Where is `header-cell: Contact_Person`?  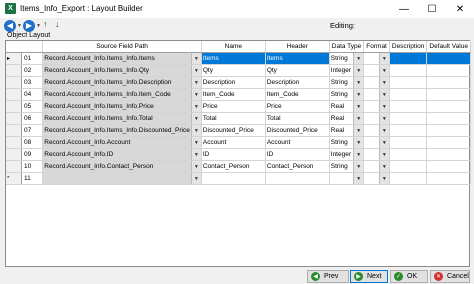
header-cell: Contact_Person is located at coordinates (297, 166).